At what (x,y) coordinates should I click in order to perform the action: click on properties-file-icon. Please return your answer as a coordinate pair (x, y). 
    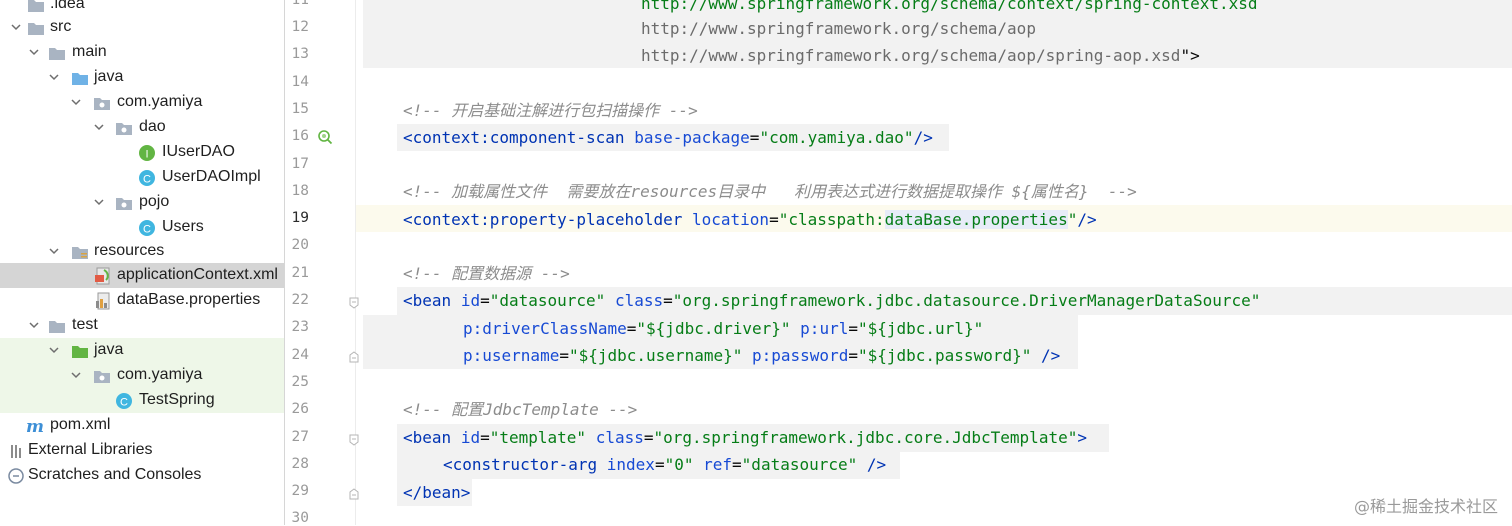
    Looking at the image, I should click on (103, 301).